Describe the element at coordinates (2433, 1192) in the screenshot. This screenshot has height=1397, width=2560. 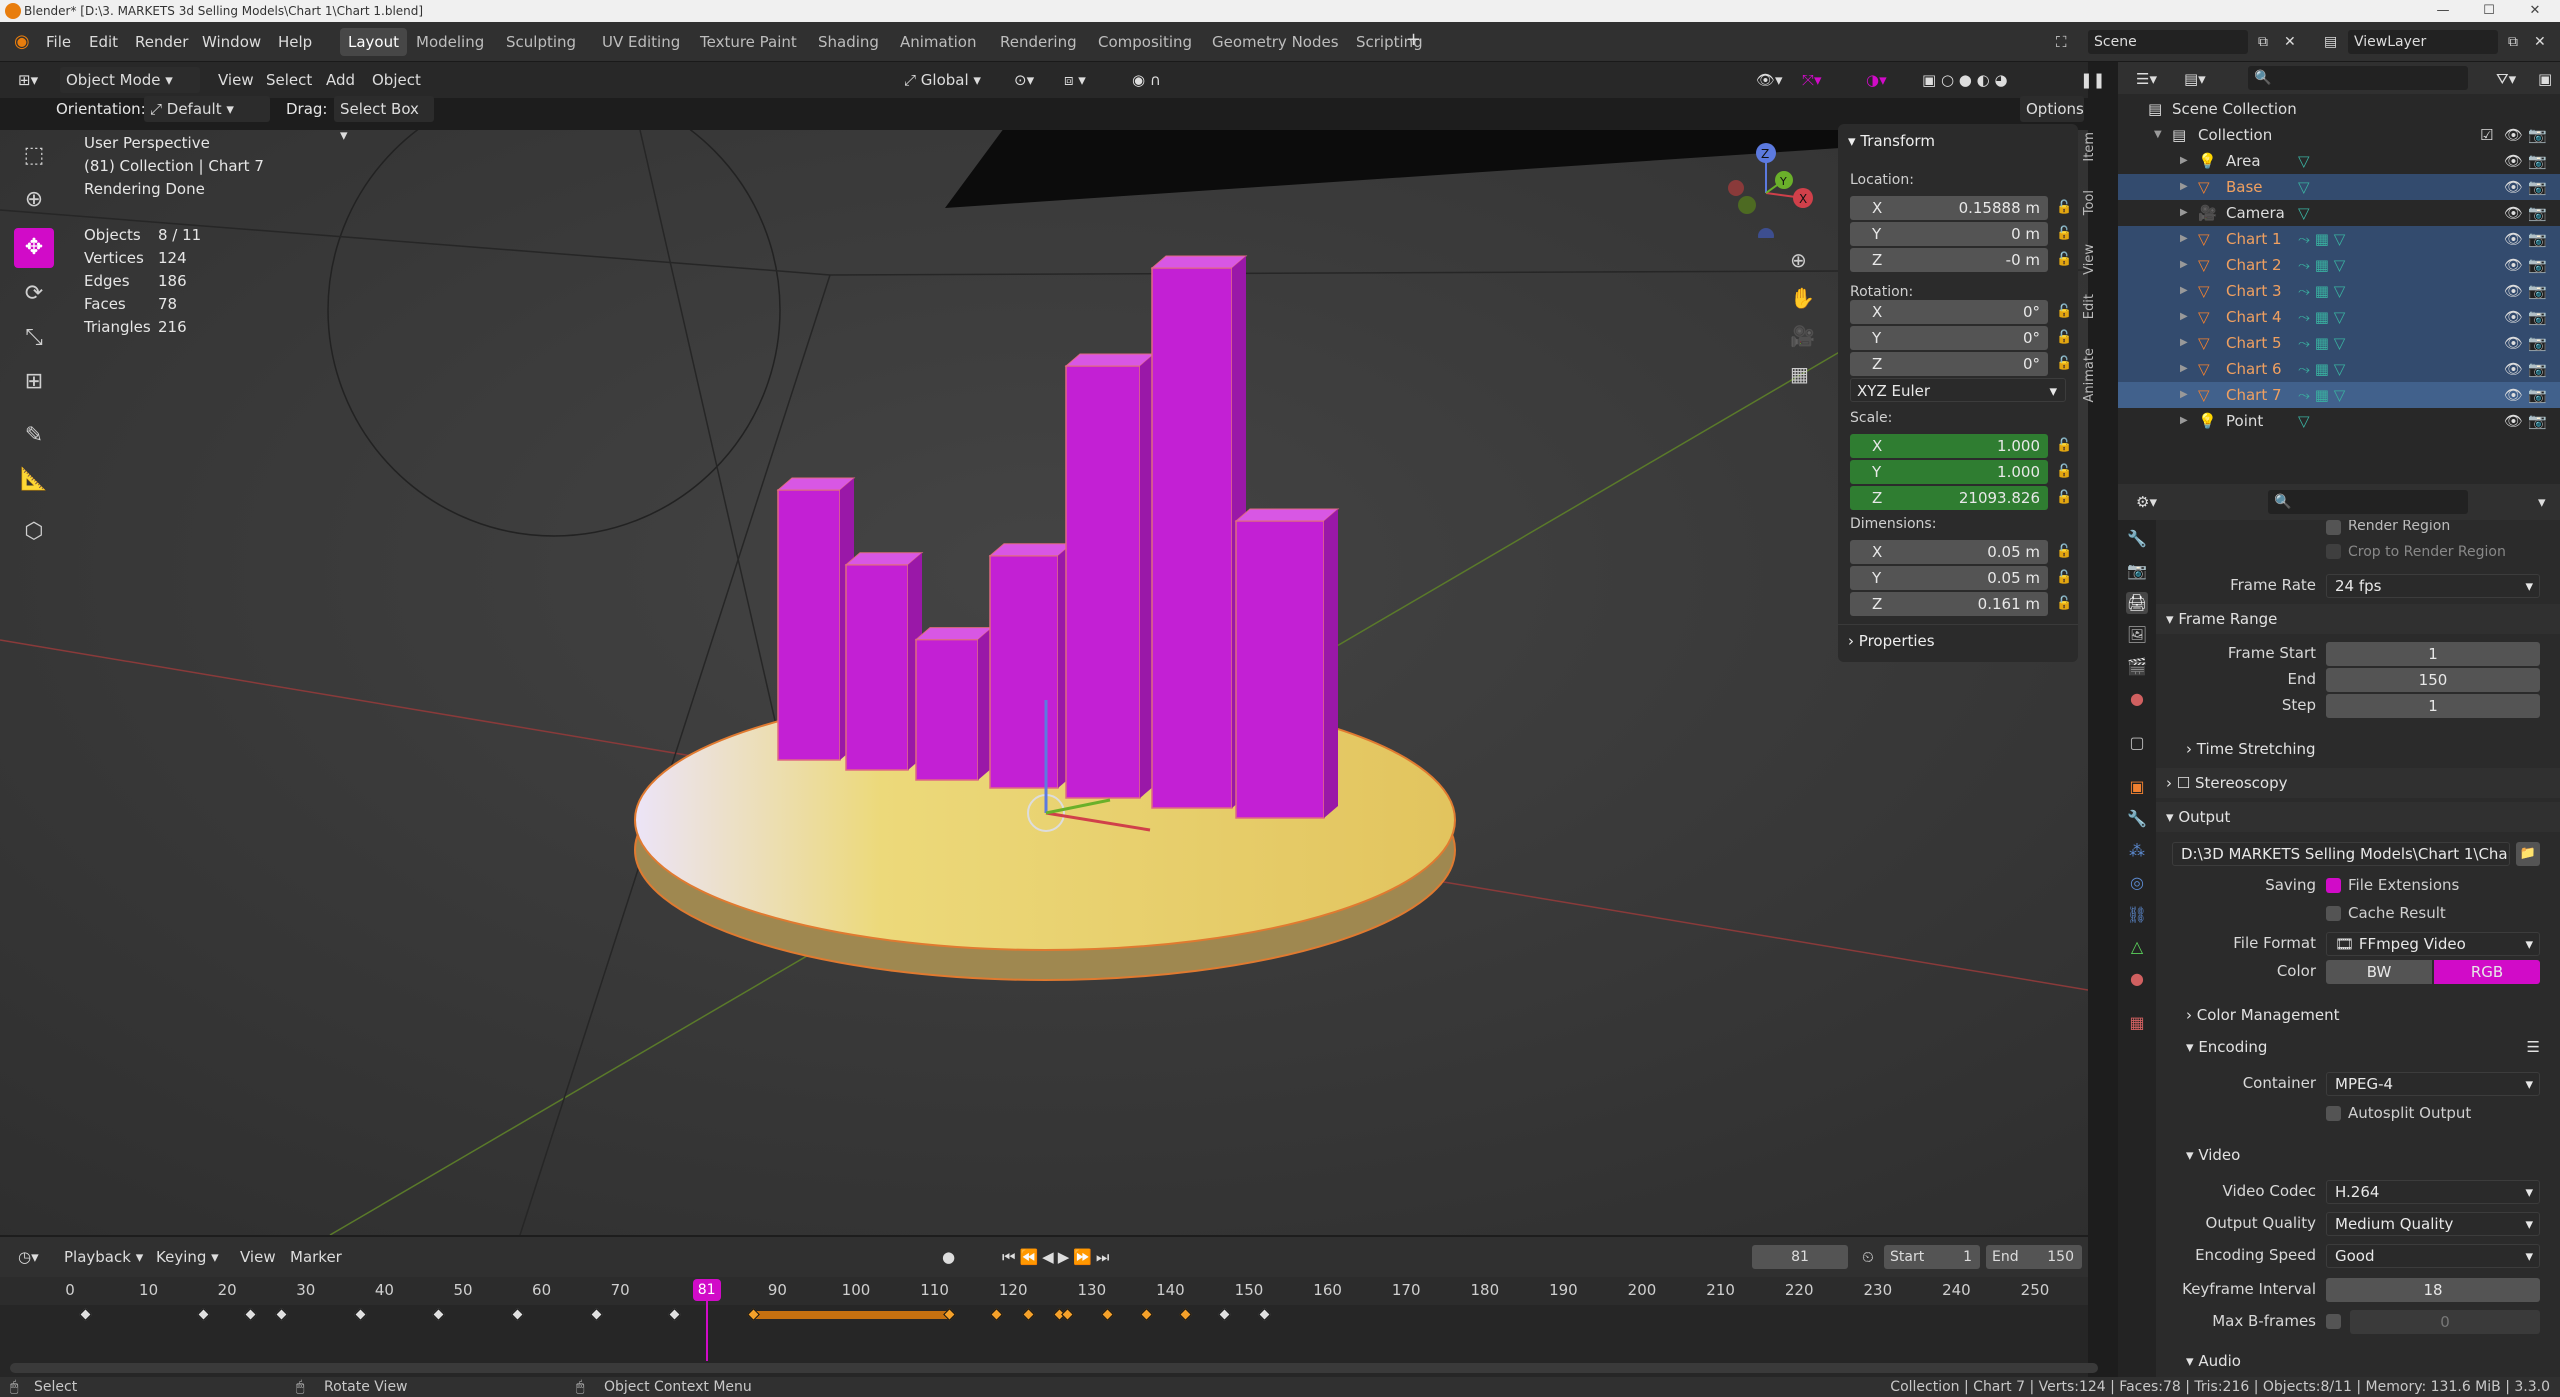
I see `video-codec-dropdown: H.264 ▾` at that location.